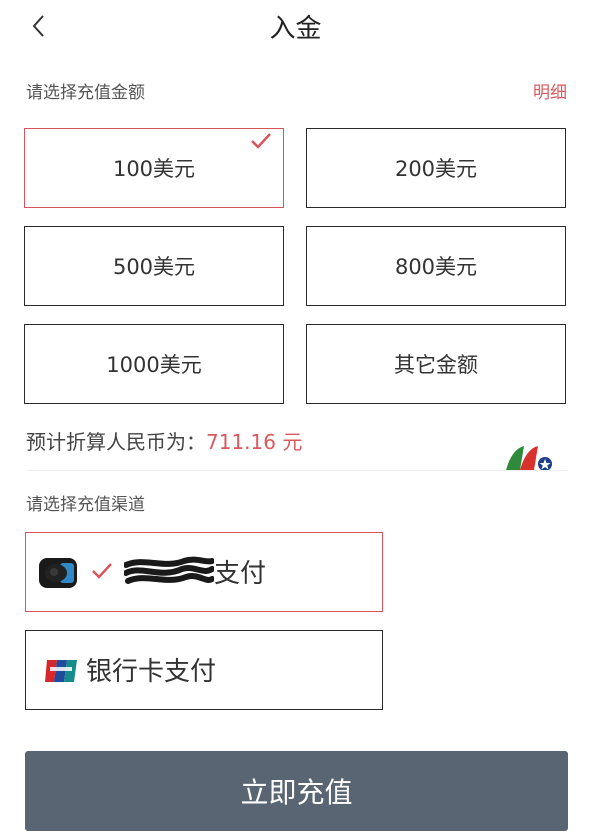  Describe the element at coordinates (169, 570) in the screenshot. I see `redaction-scribble` at that location.